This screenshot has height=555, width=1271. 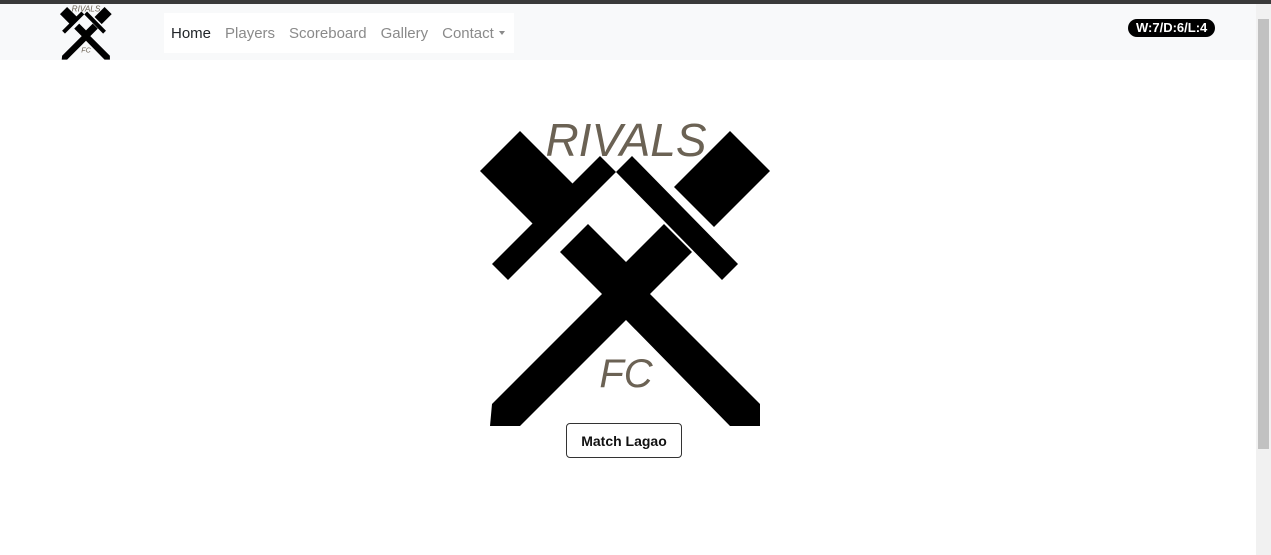 I want to click on nav-contact-dropdown: Contact, so click(x=473, y=33).